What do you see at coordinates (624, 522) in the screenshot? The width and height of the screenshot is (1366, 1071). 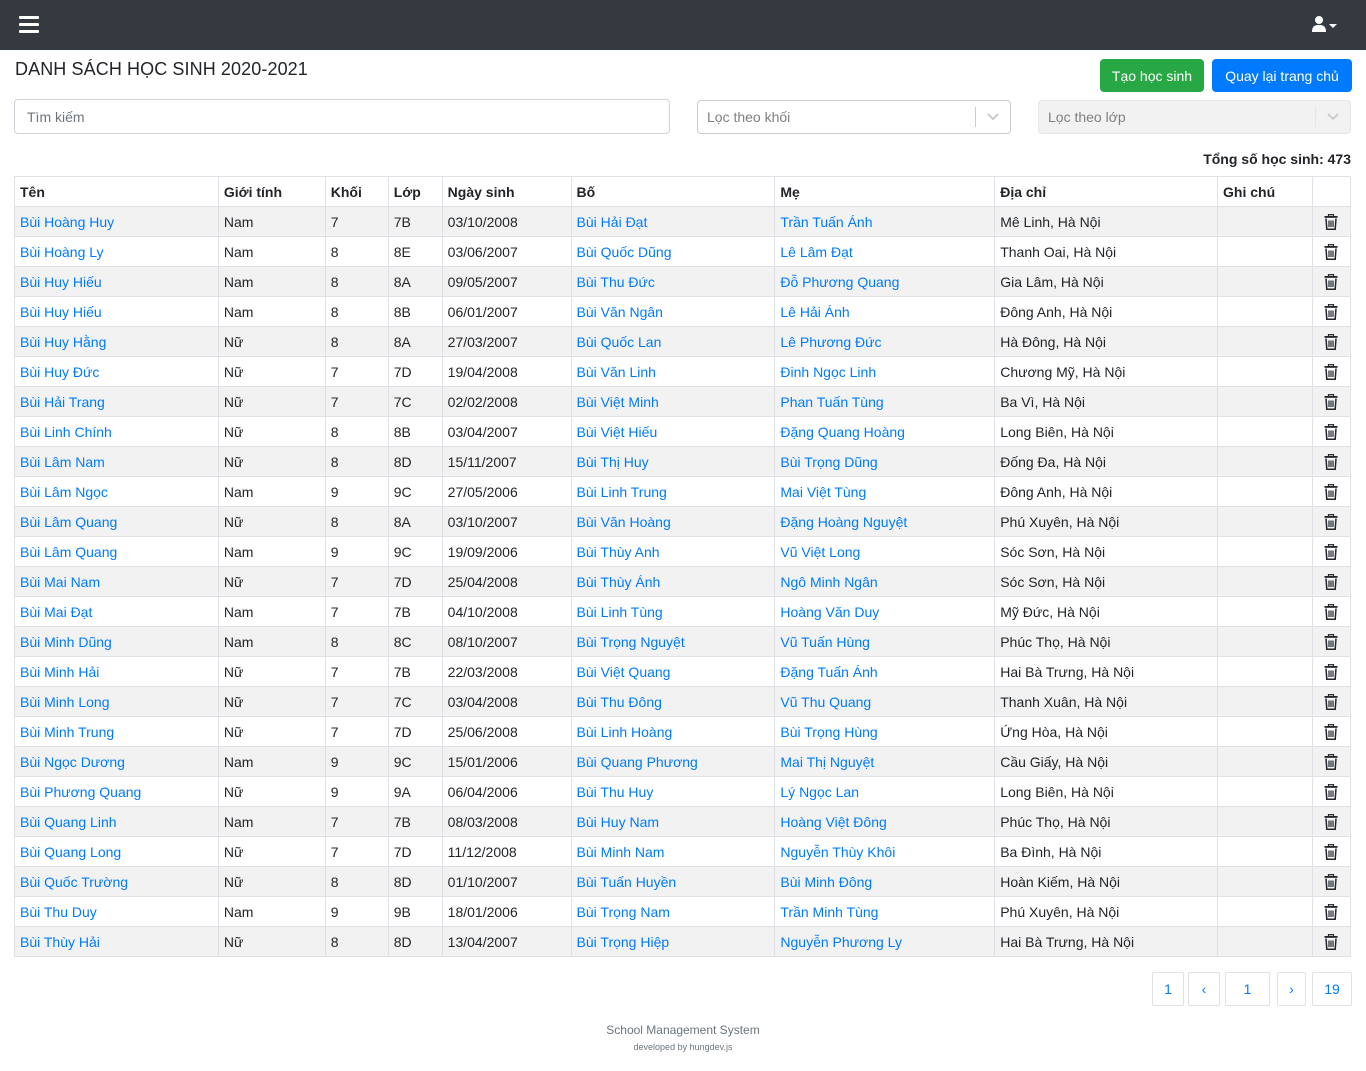 I see `father-name-link: Bùi Văn Hoàng` at bounding box center [624, 522].